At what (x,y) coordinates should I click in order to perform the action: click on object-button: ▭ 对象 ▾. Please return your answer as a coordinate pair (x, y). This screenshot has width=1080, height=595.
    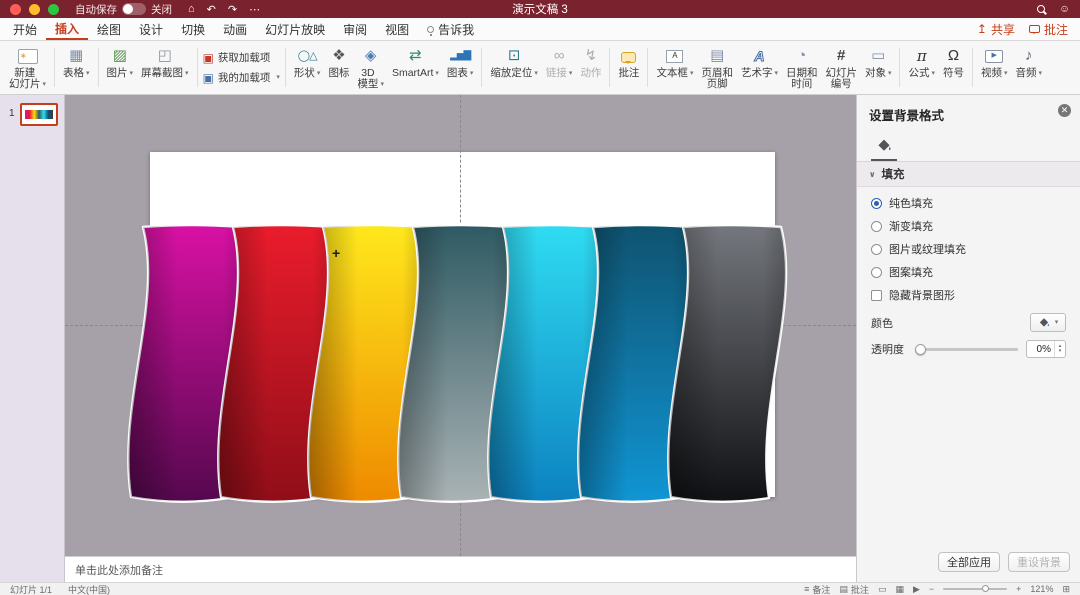
    Looking at the image, I should click on (878, 67).